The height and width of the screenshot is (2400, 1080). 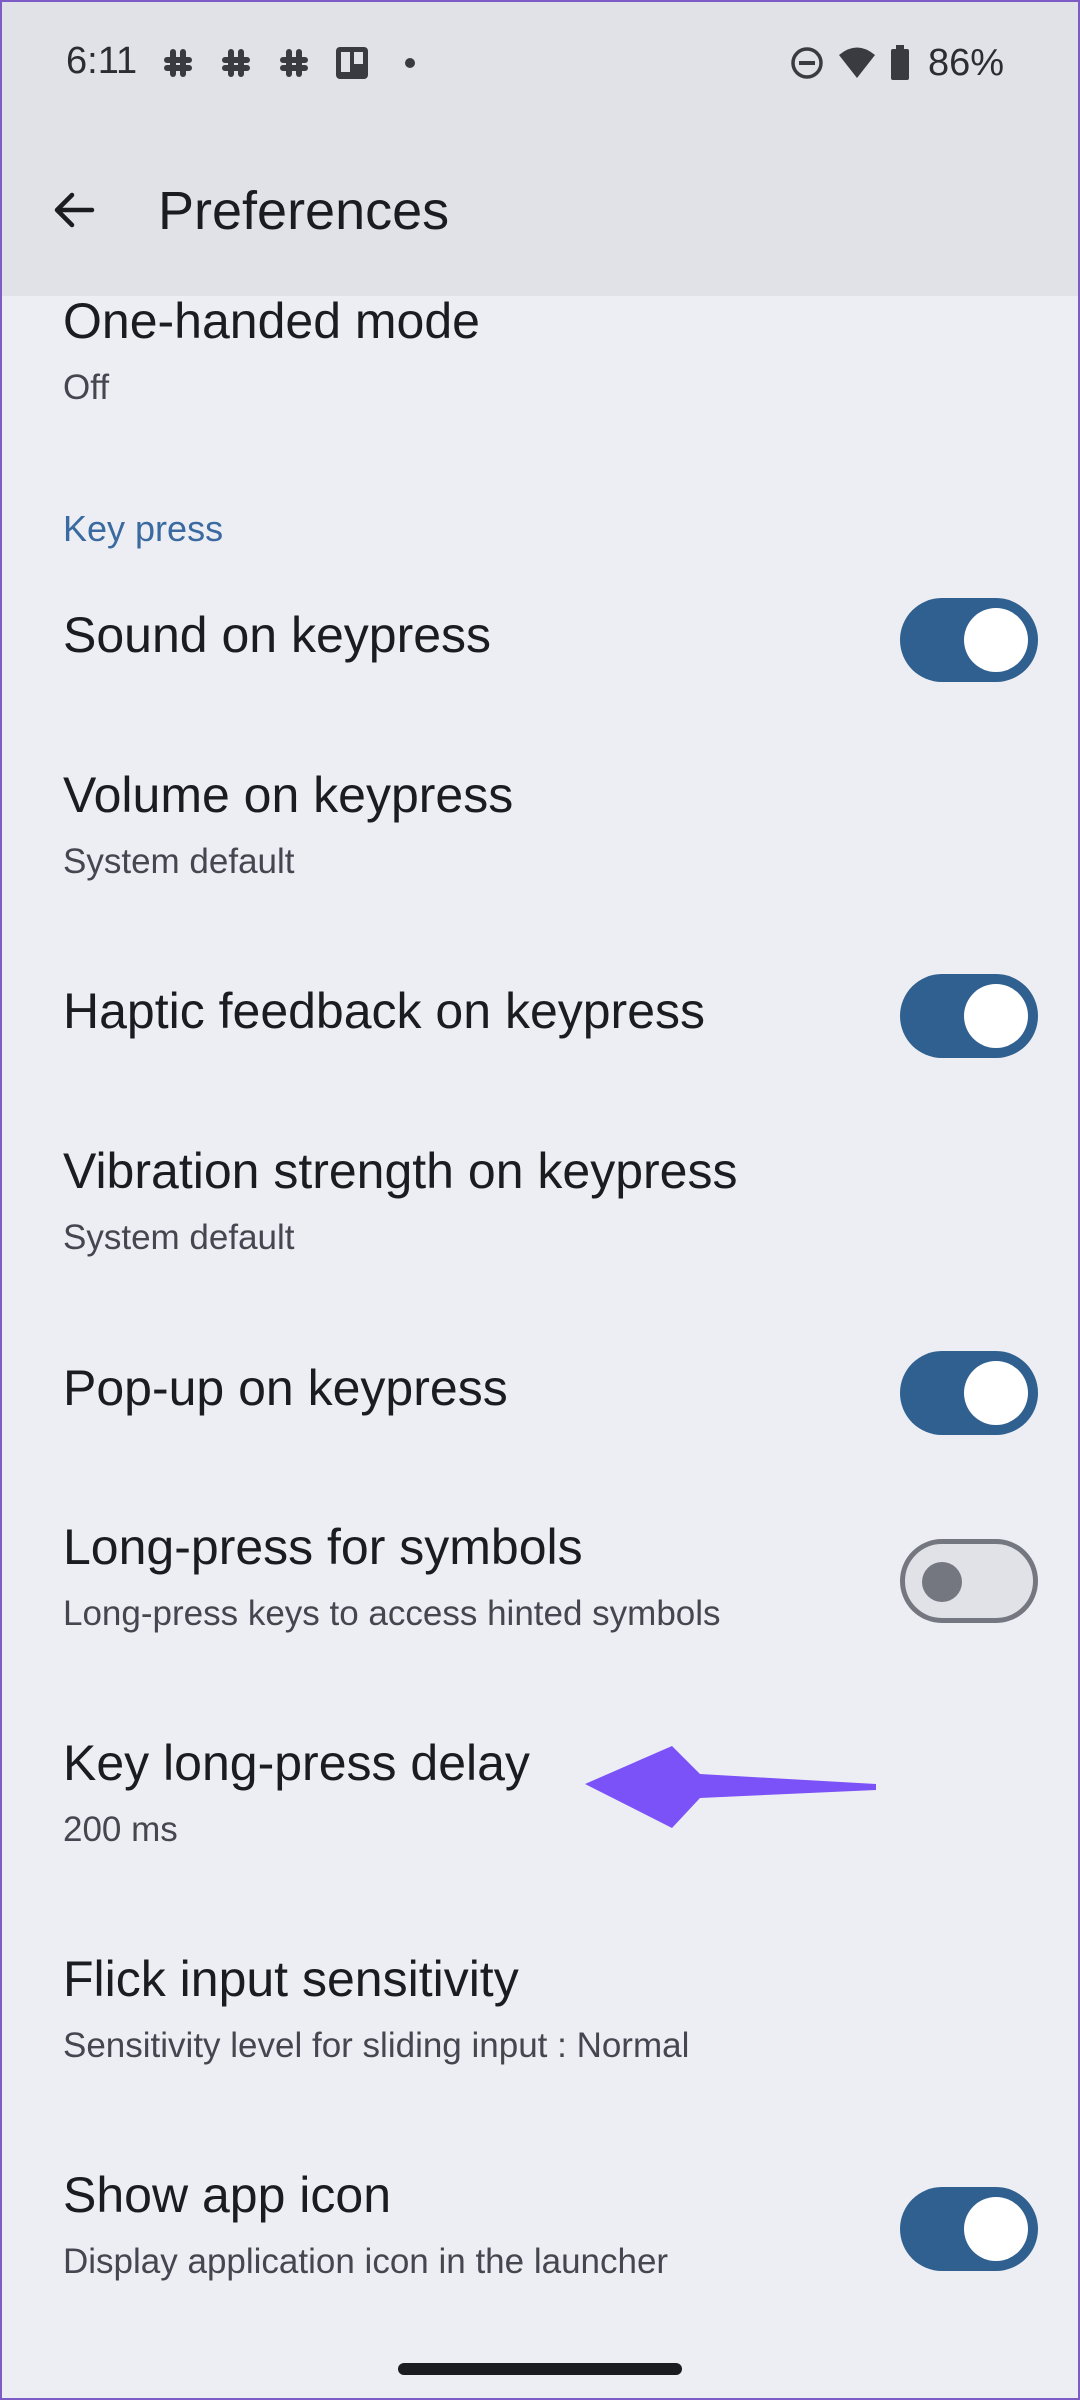 I want to click on do-not-disturb-icon, so click(x=807, y=63).